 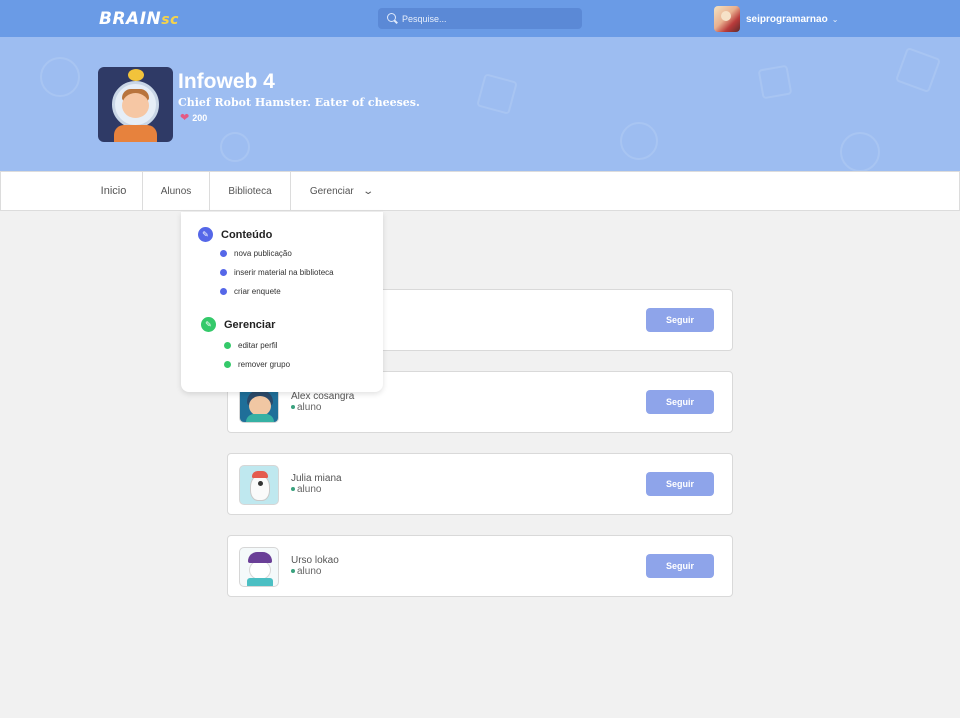 I want to click on menu-item-nova-publicacao: nova publicação, so click(x=256, y=253).